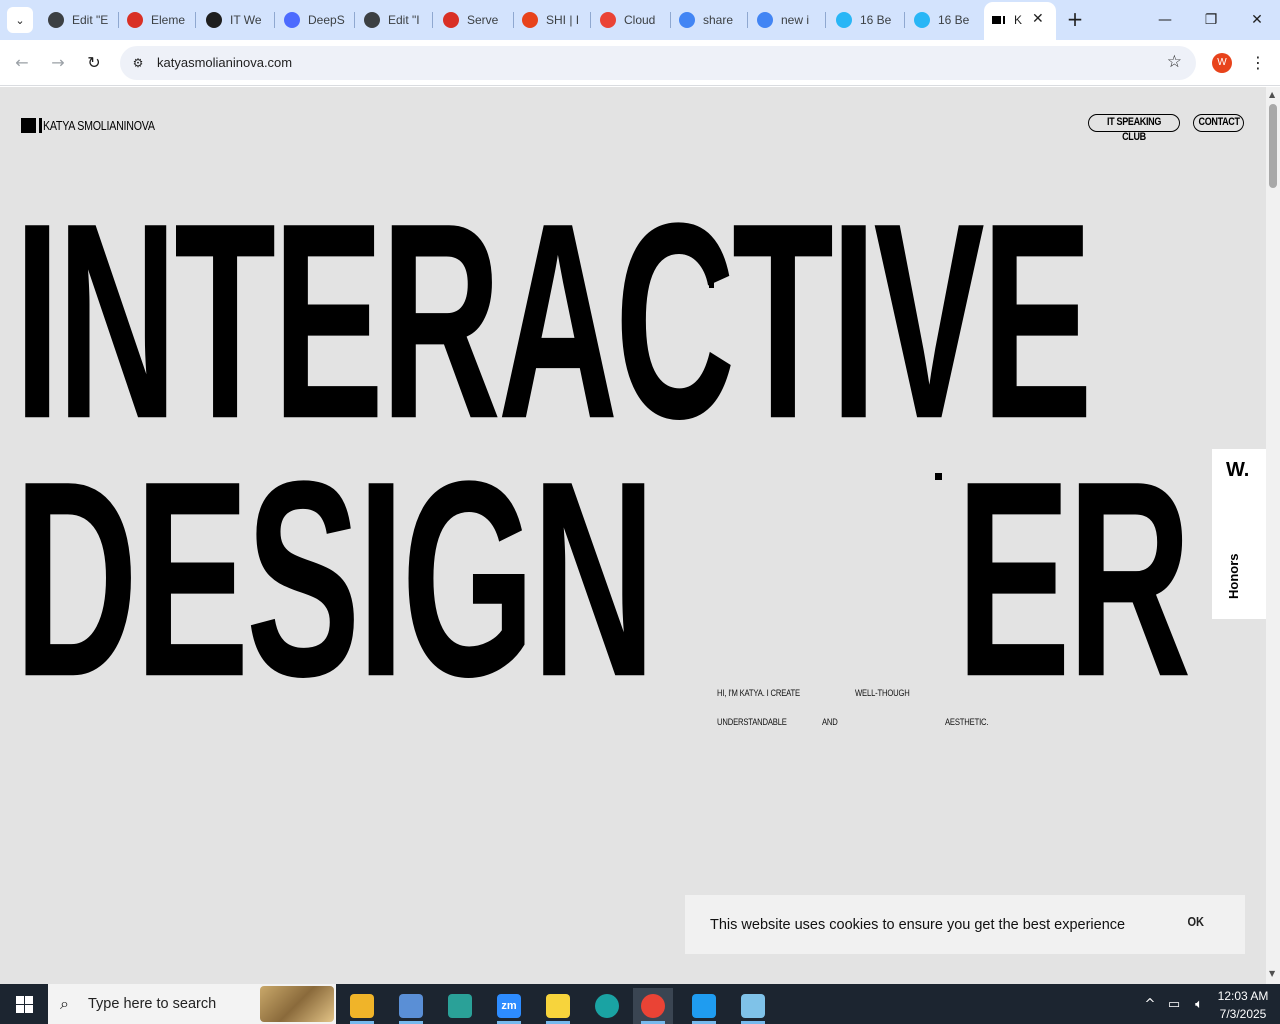  I want to click on download-icon, so click(844, 20).